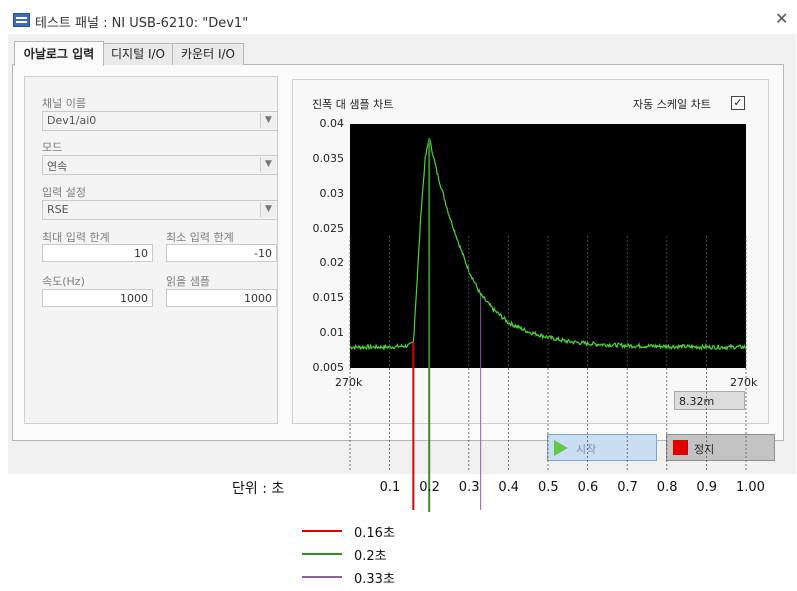  What do you see at coordinates (374, 533) in the screenshot?
I see `legend-label-red: 0.16초` at bounding box center [374, 533].